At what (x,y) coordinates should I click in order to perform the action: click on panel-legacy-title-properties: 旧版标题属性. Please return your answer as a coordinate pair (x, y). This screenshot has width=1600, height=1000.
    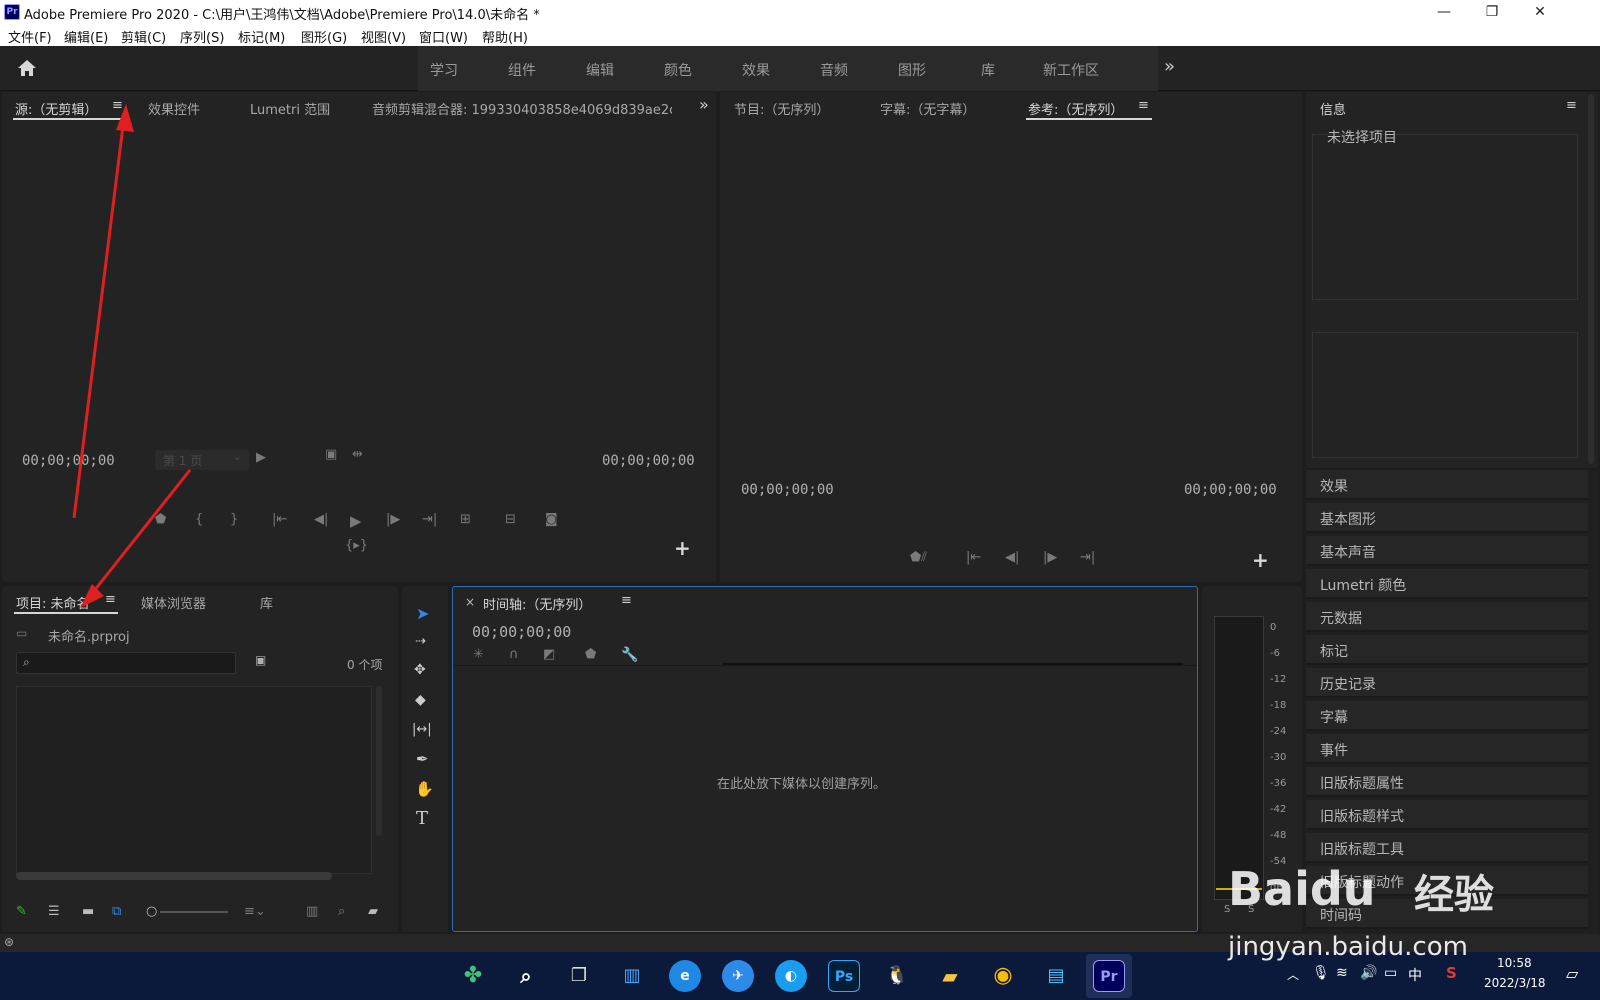
    Looking at the image, I should click on (1447, 782).